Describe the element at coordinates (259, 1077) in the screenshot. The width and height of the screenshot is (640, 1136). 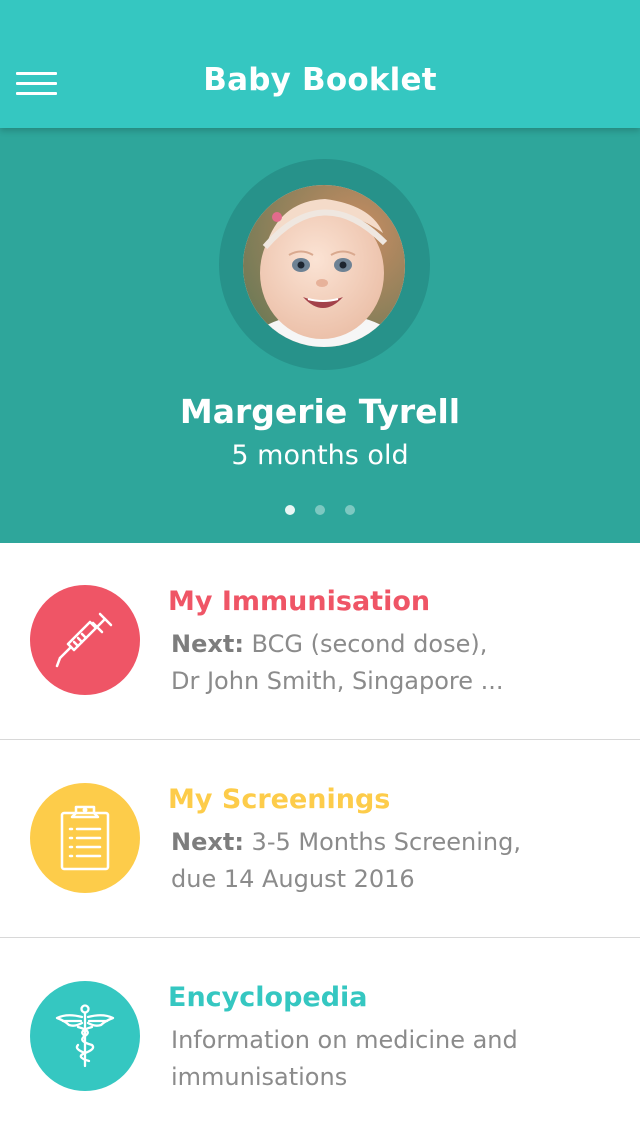
I see `card-detail-line-2: immunisations` at that location.